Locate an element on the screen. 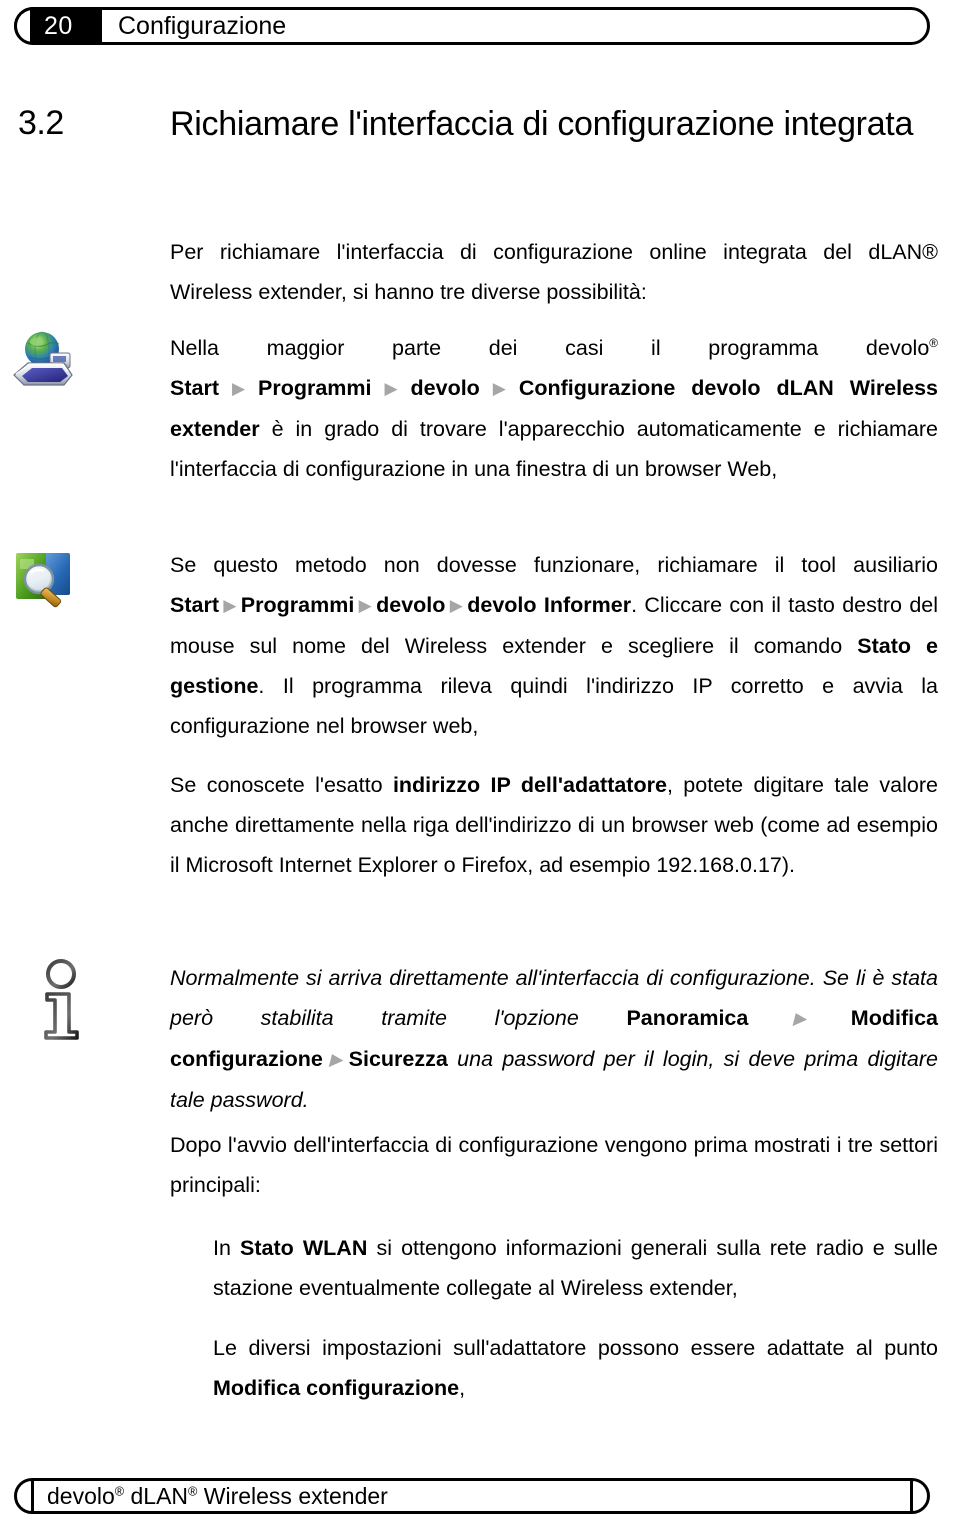 The height and width of the screenshot is (1524, 960). section-number: 3.2 is located at coordinates (41, 123).